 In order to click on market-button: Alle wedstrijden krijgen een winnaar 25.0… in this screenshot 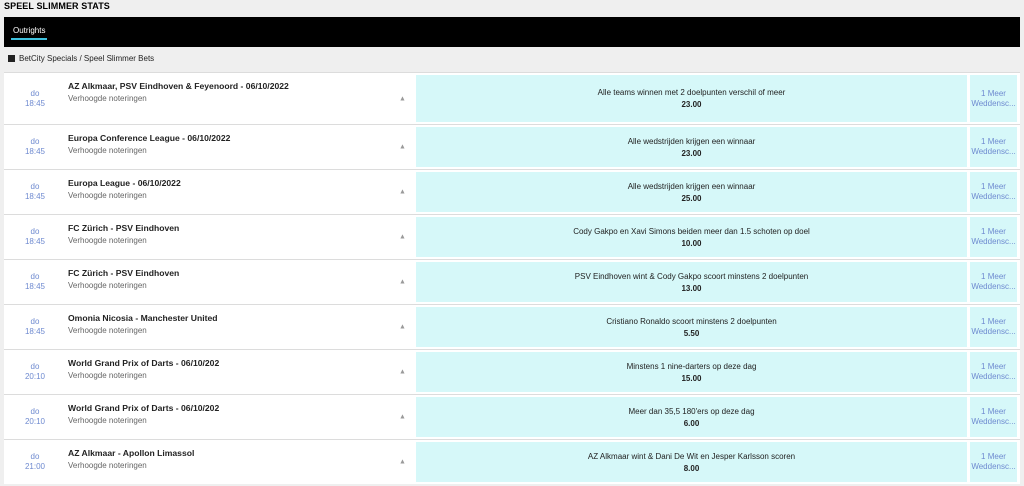, I will do `click(691, 192)`.